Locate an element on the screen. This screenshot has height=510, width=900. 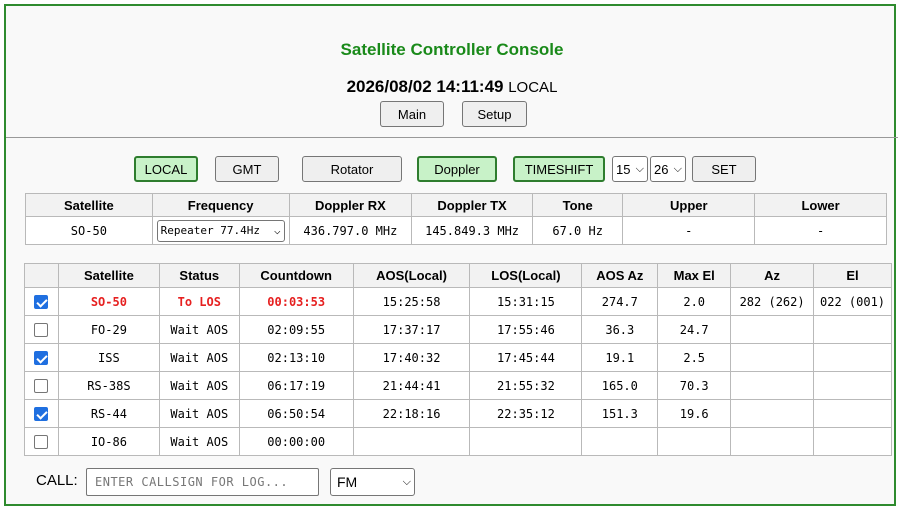
cell-aos: 17:37:17 is located at coordinates (411, 329).